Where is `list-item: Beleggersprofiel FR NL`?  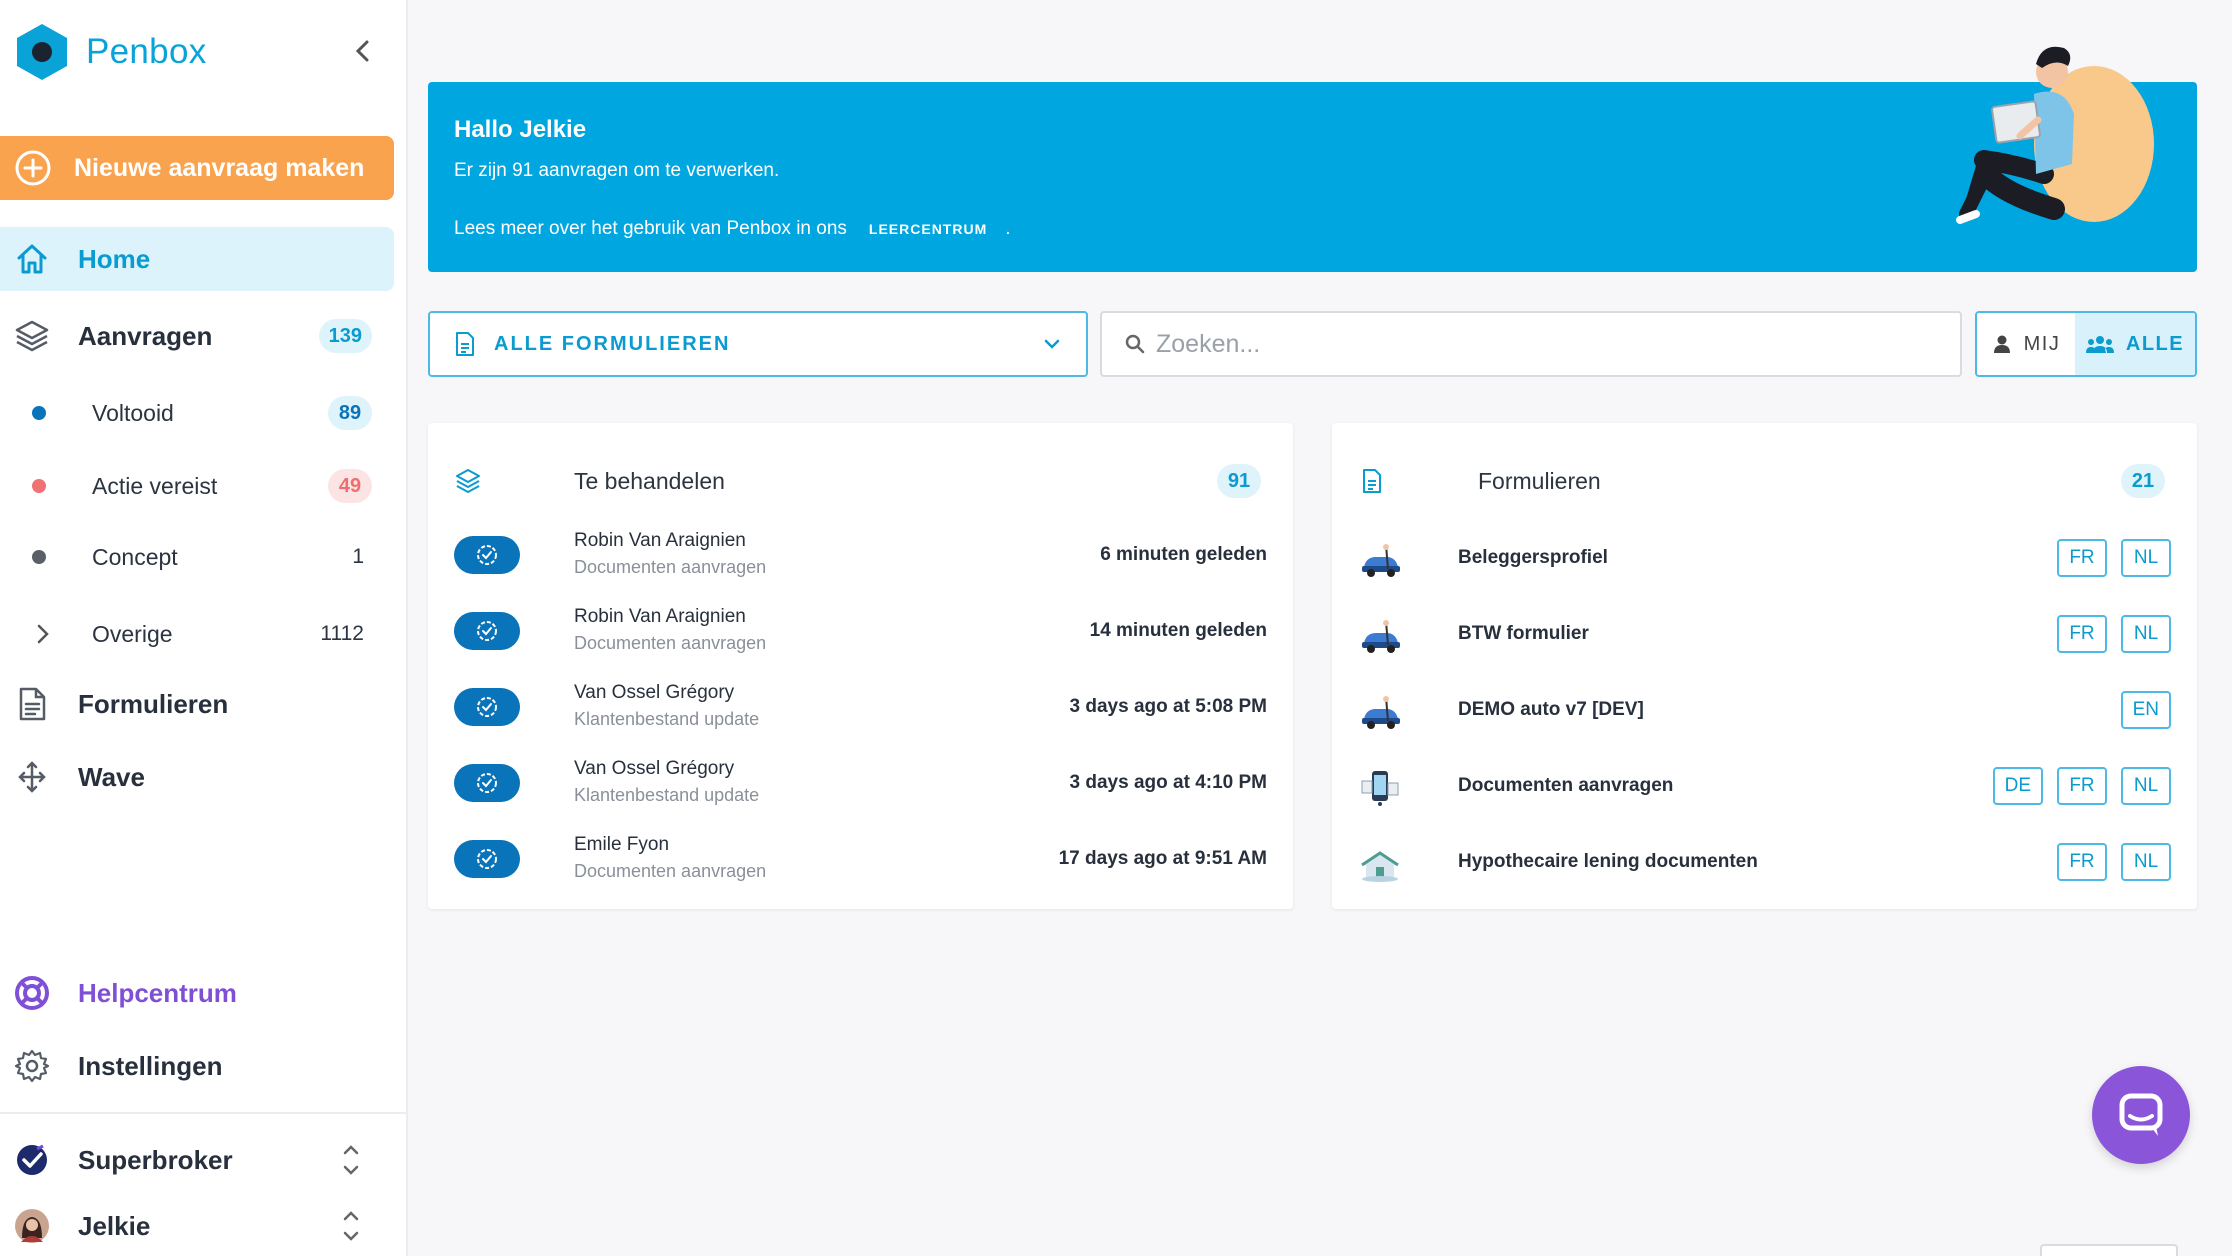 list-item: Beleggersprofiel FR NL is located at coordinates (1764, 559).